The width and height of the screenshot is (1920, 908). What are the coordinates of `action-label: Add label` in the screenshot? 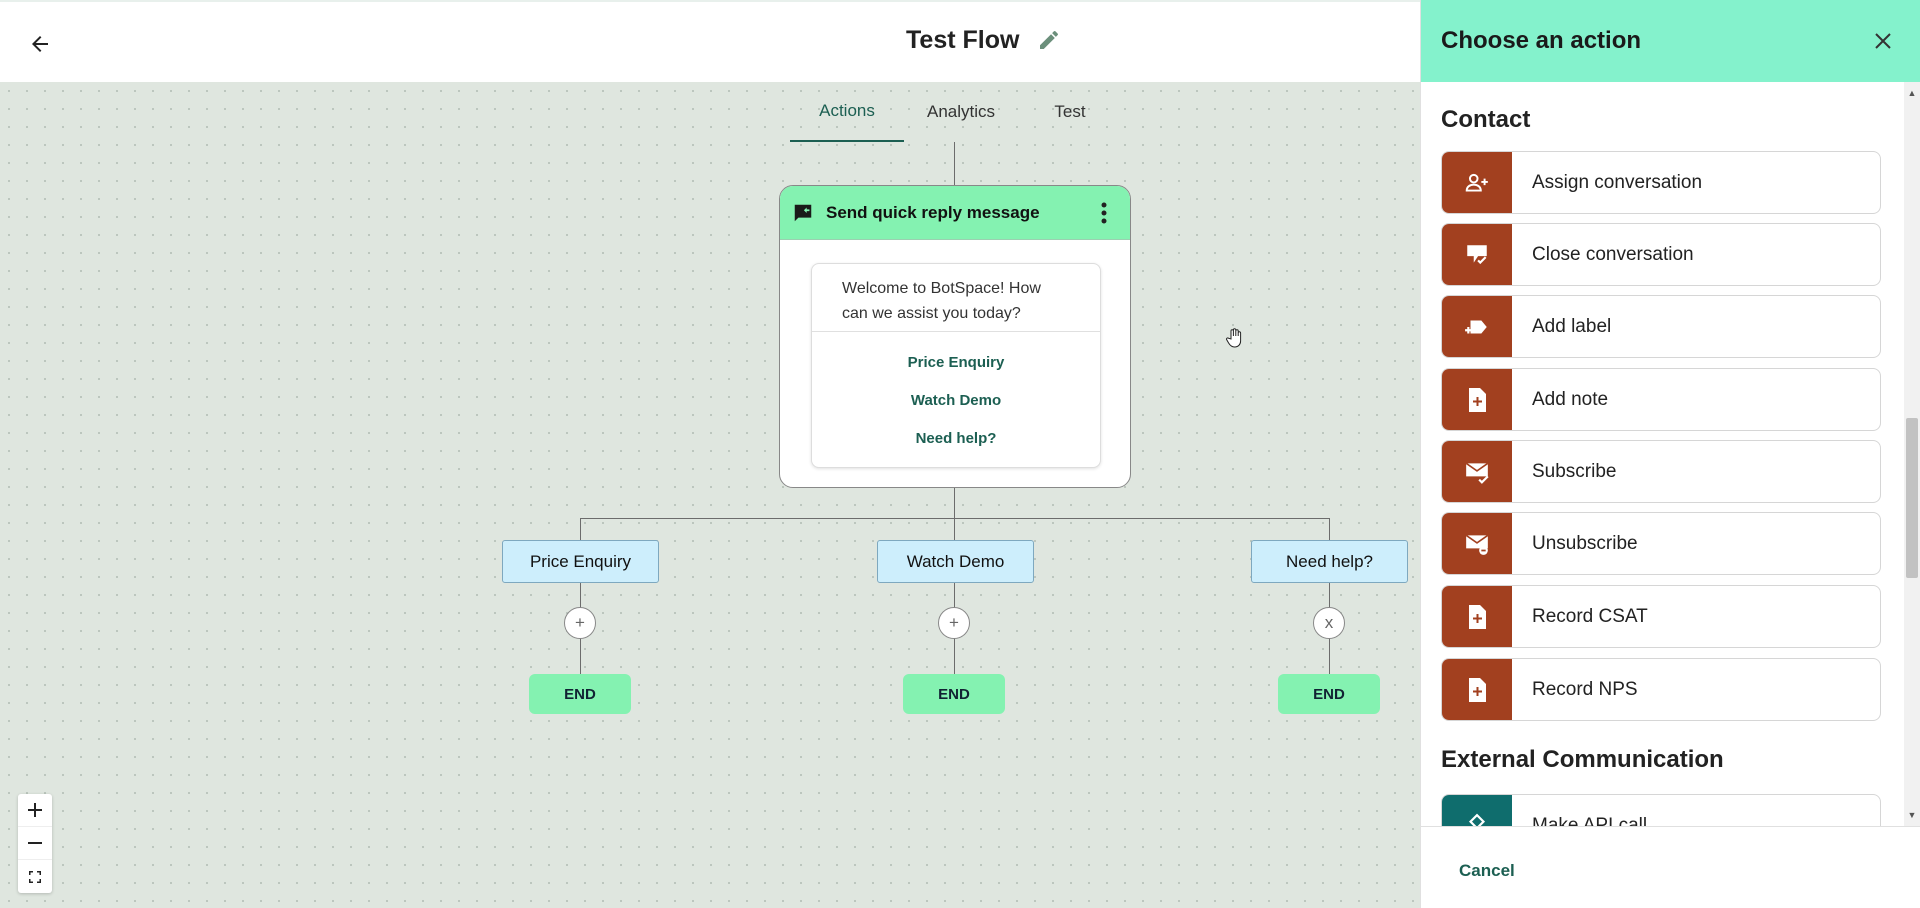 It's located at (1572, 326).